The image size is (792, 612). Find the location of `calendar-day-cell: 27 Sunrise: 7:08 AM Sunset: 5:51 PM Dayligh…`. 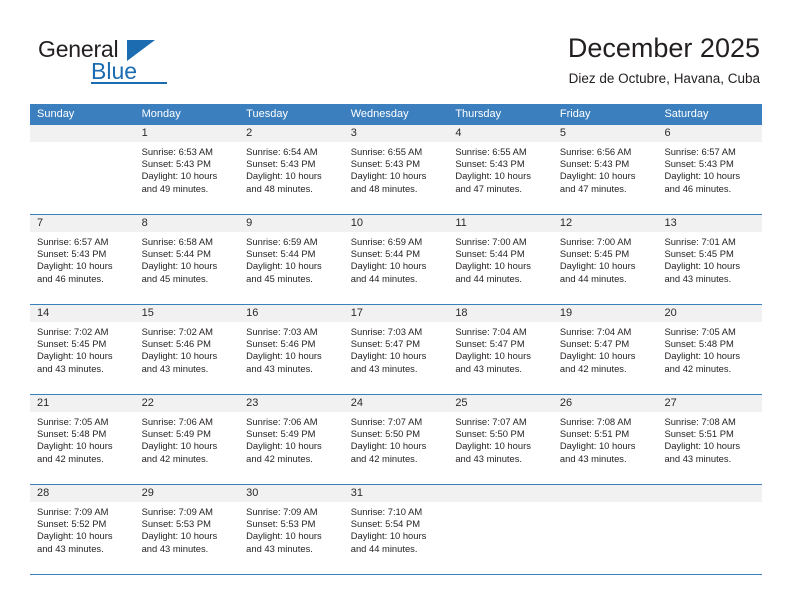

calendar-day-cell: 27 Sunrise: 7:08 AM Sunset: 5:51 PM Dayligh… is located at coordinates (710, 439).